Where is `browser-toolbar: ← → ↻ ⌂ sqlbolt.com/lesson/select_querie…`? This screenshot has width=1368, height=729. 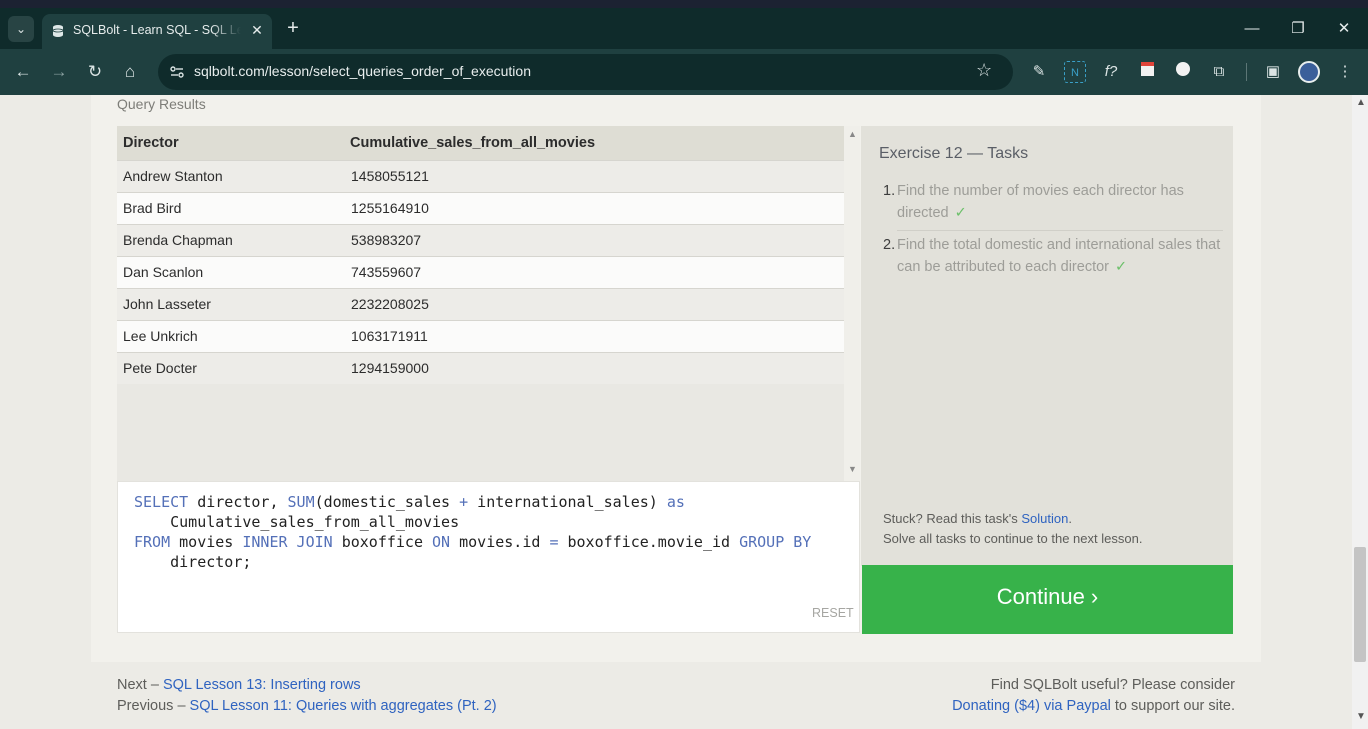
browser-toolbar: ← → ↻ ⌂ sqlbolt.com/lesson/select_querie… is located at coordinates (684, 72).